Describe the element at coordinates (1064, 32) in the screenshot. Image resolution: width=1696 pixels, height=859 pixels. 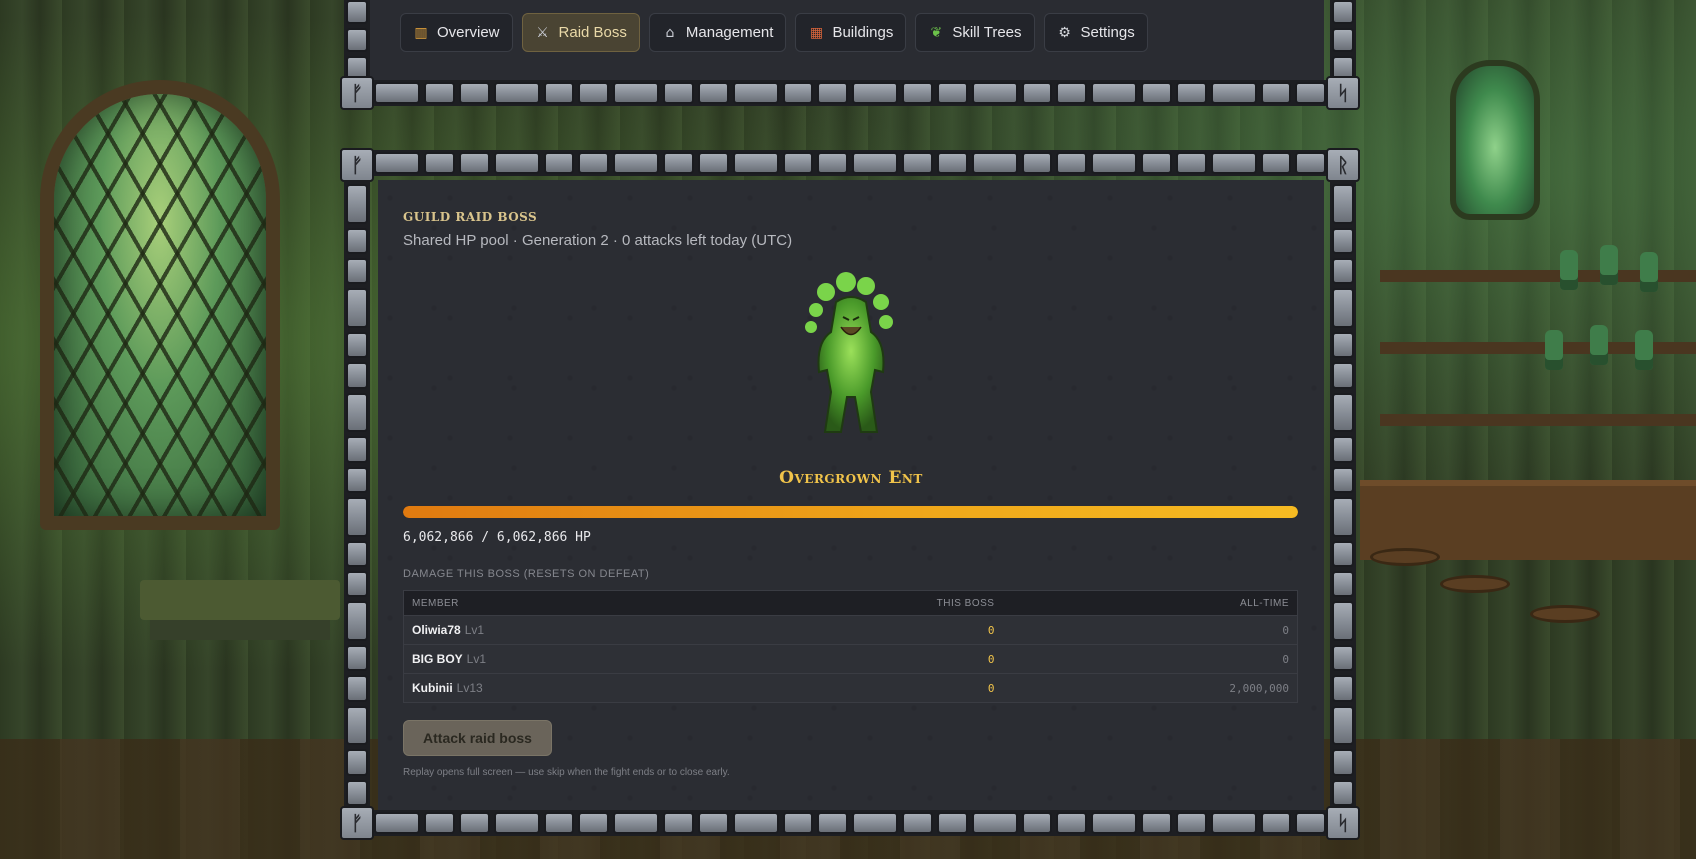
I see `gear-icon: ⚙` at that location.